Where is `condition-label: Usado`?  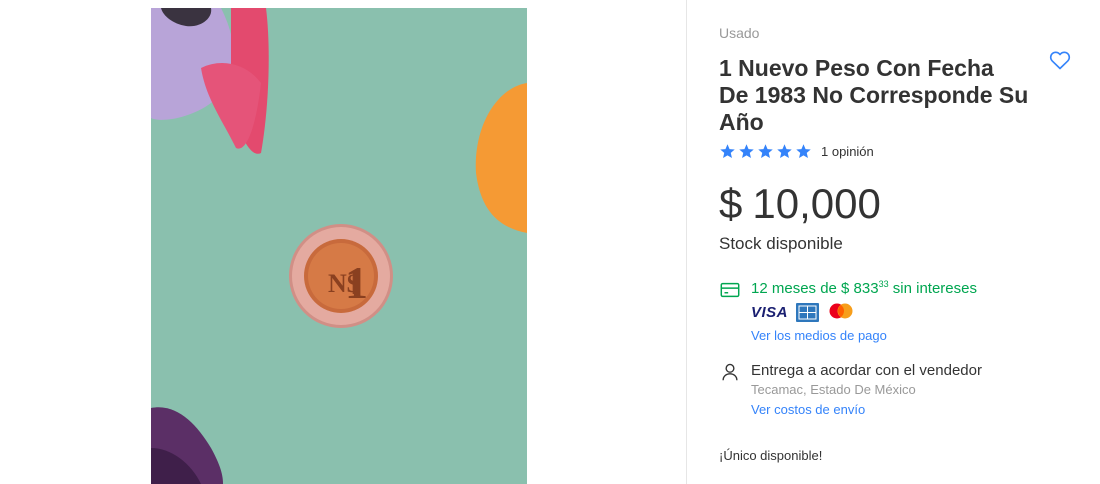
condition-label: Usado is located at coordinates (739, 33).